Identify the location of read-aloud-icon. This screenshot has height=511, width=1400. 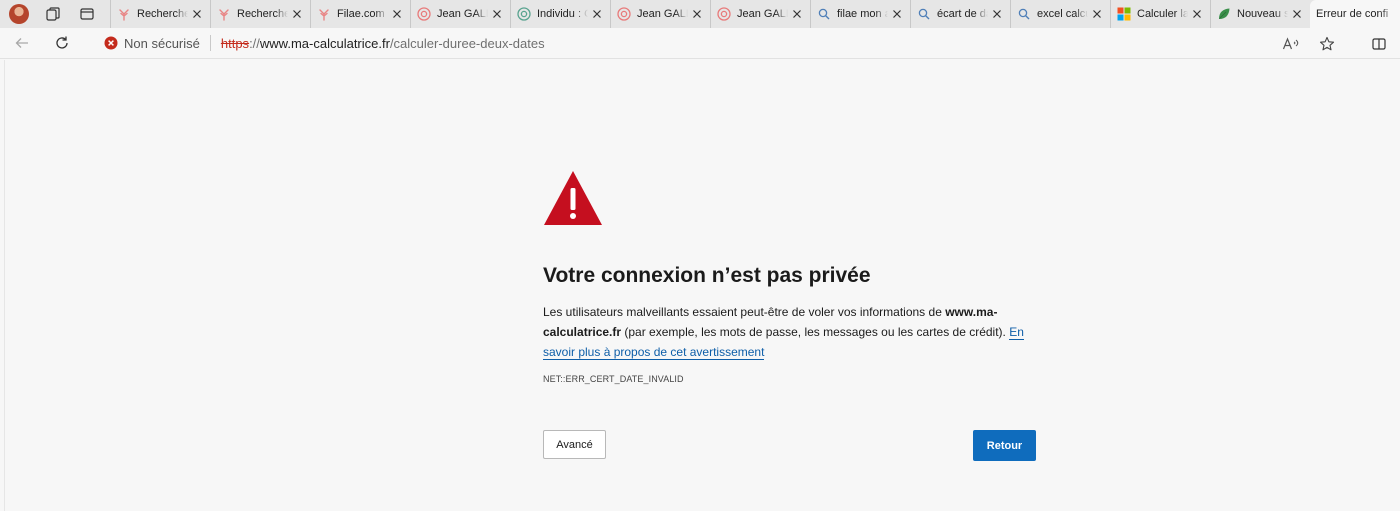
(1290, 42).